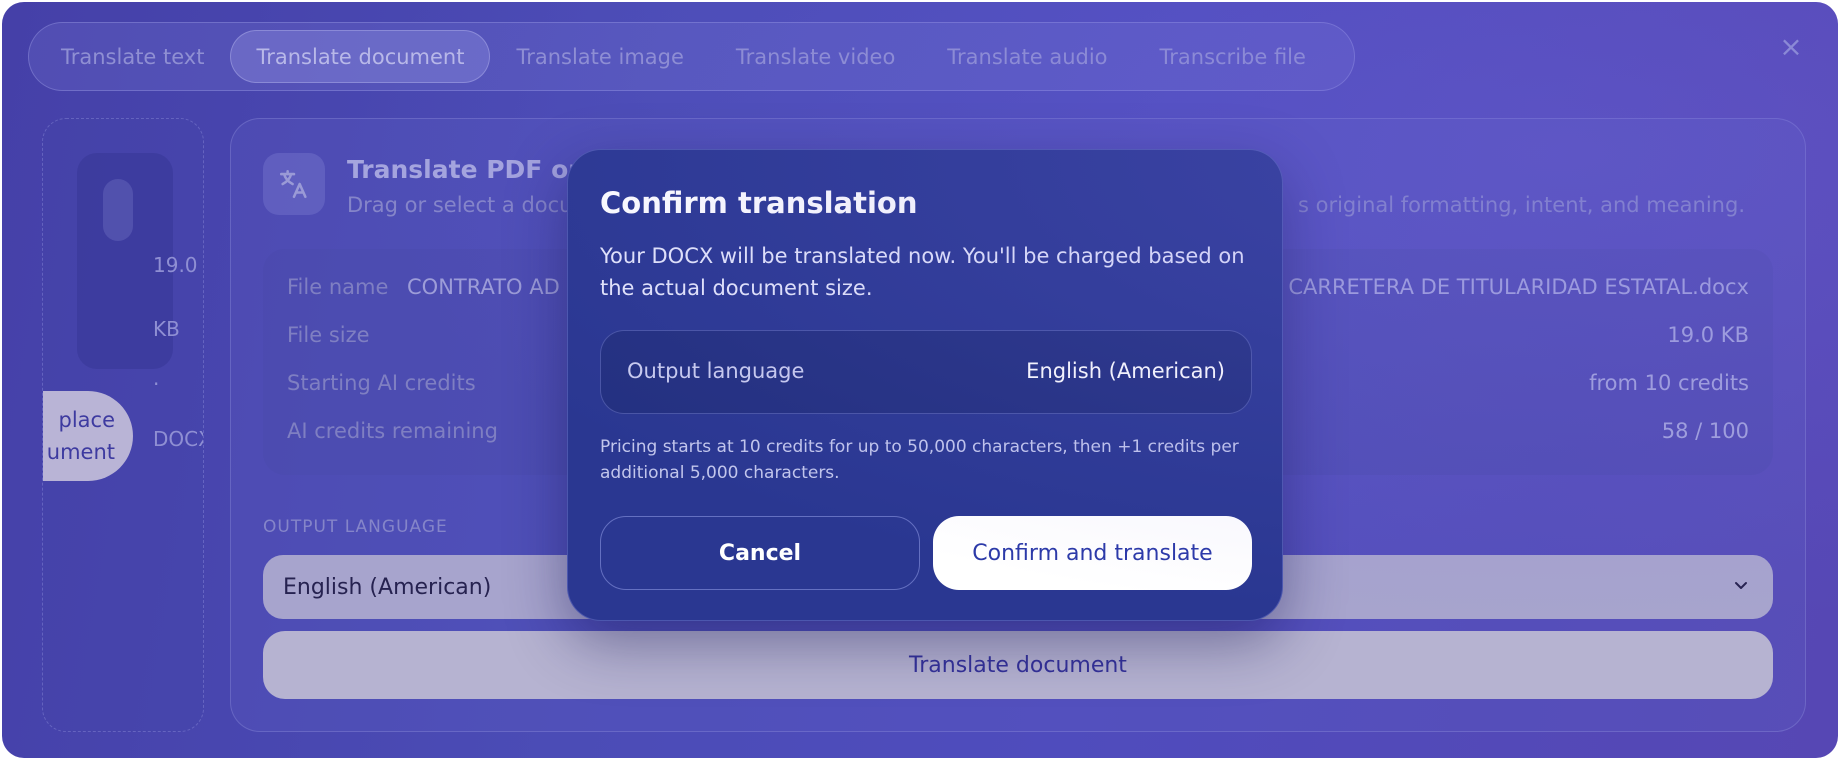 This screenshot has width=1840, height=760. I want to click on file-type: DOCX, so click(178, 439).